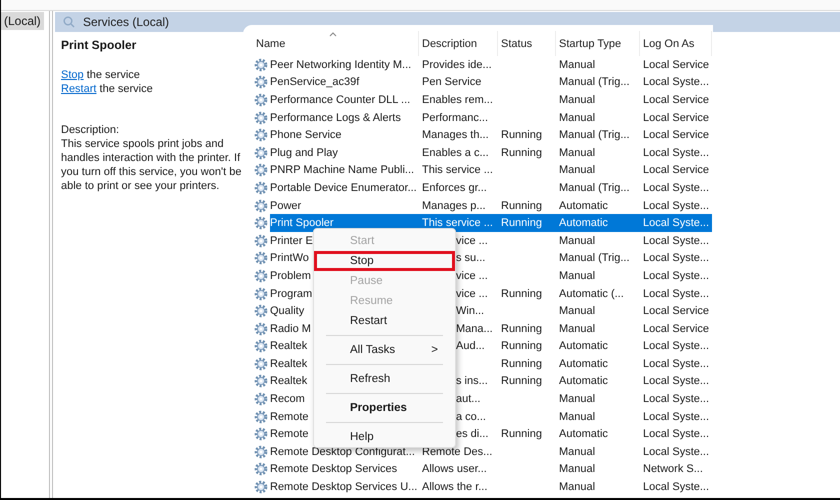 This screenshot has width=840, height=500. I want to click on menu-item: Help, so click(384, 437).